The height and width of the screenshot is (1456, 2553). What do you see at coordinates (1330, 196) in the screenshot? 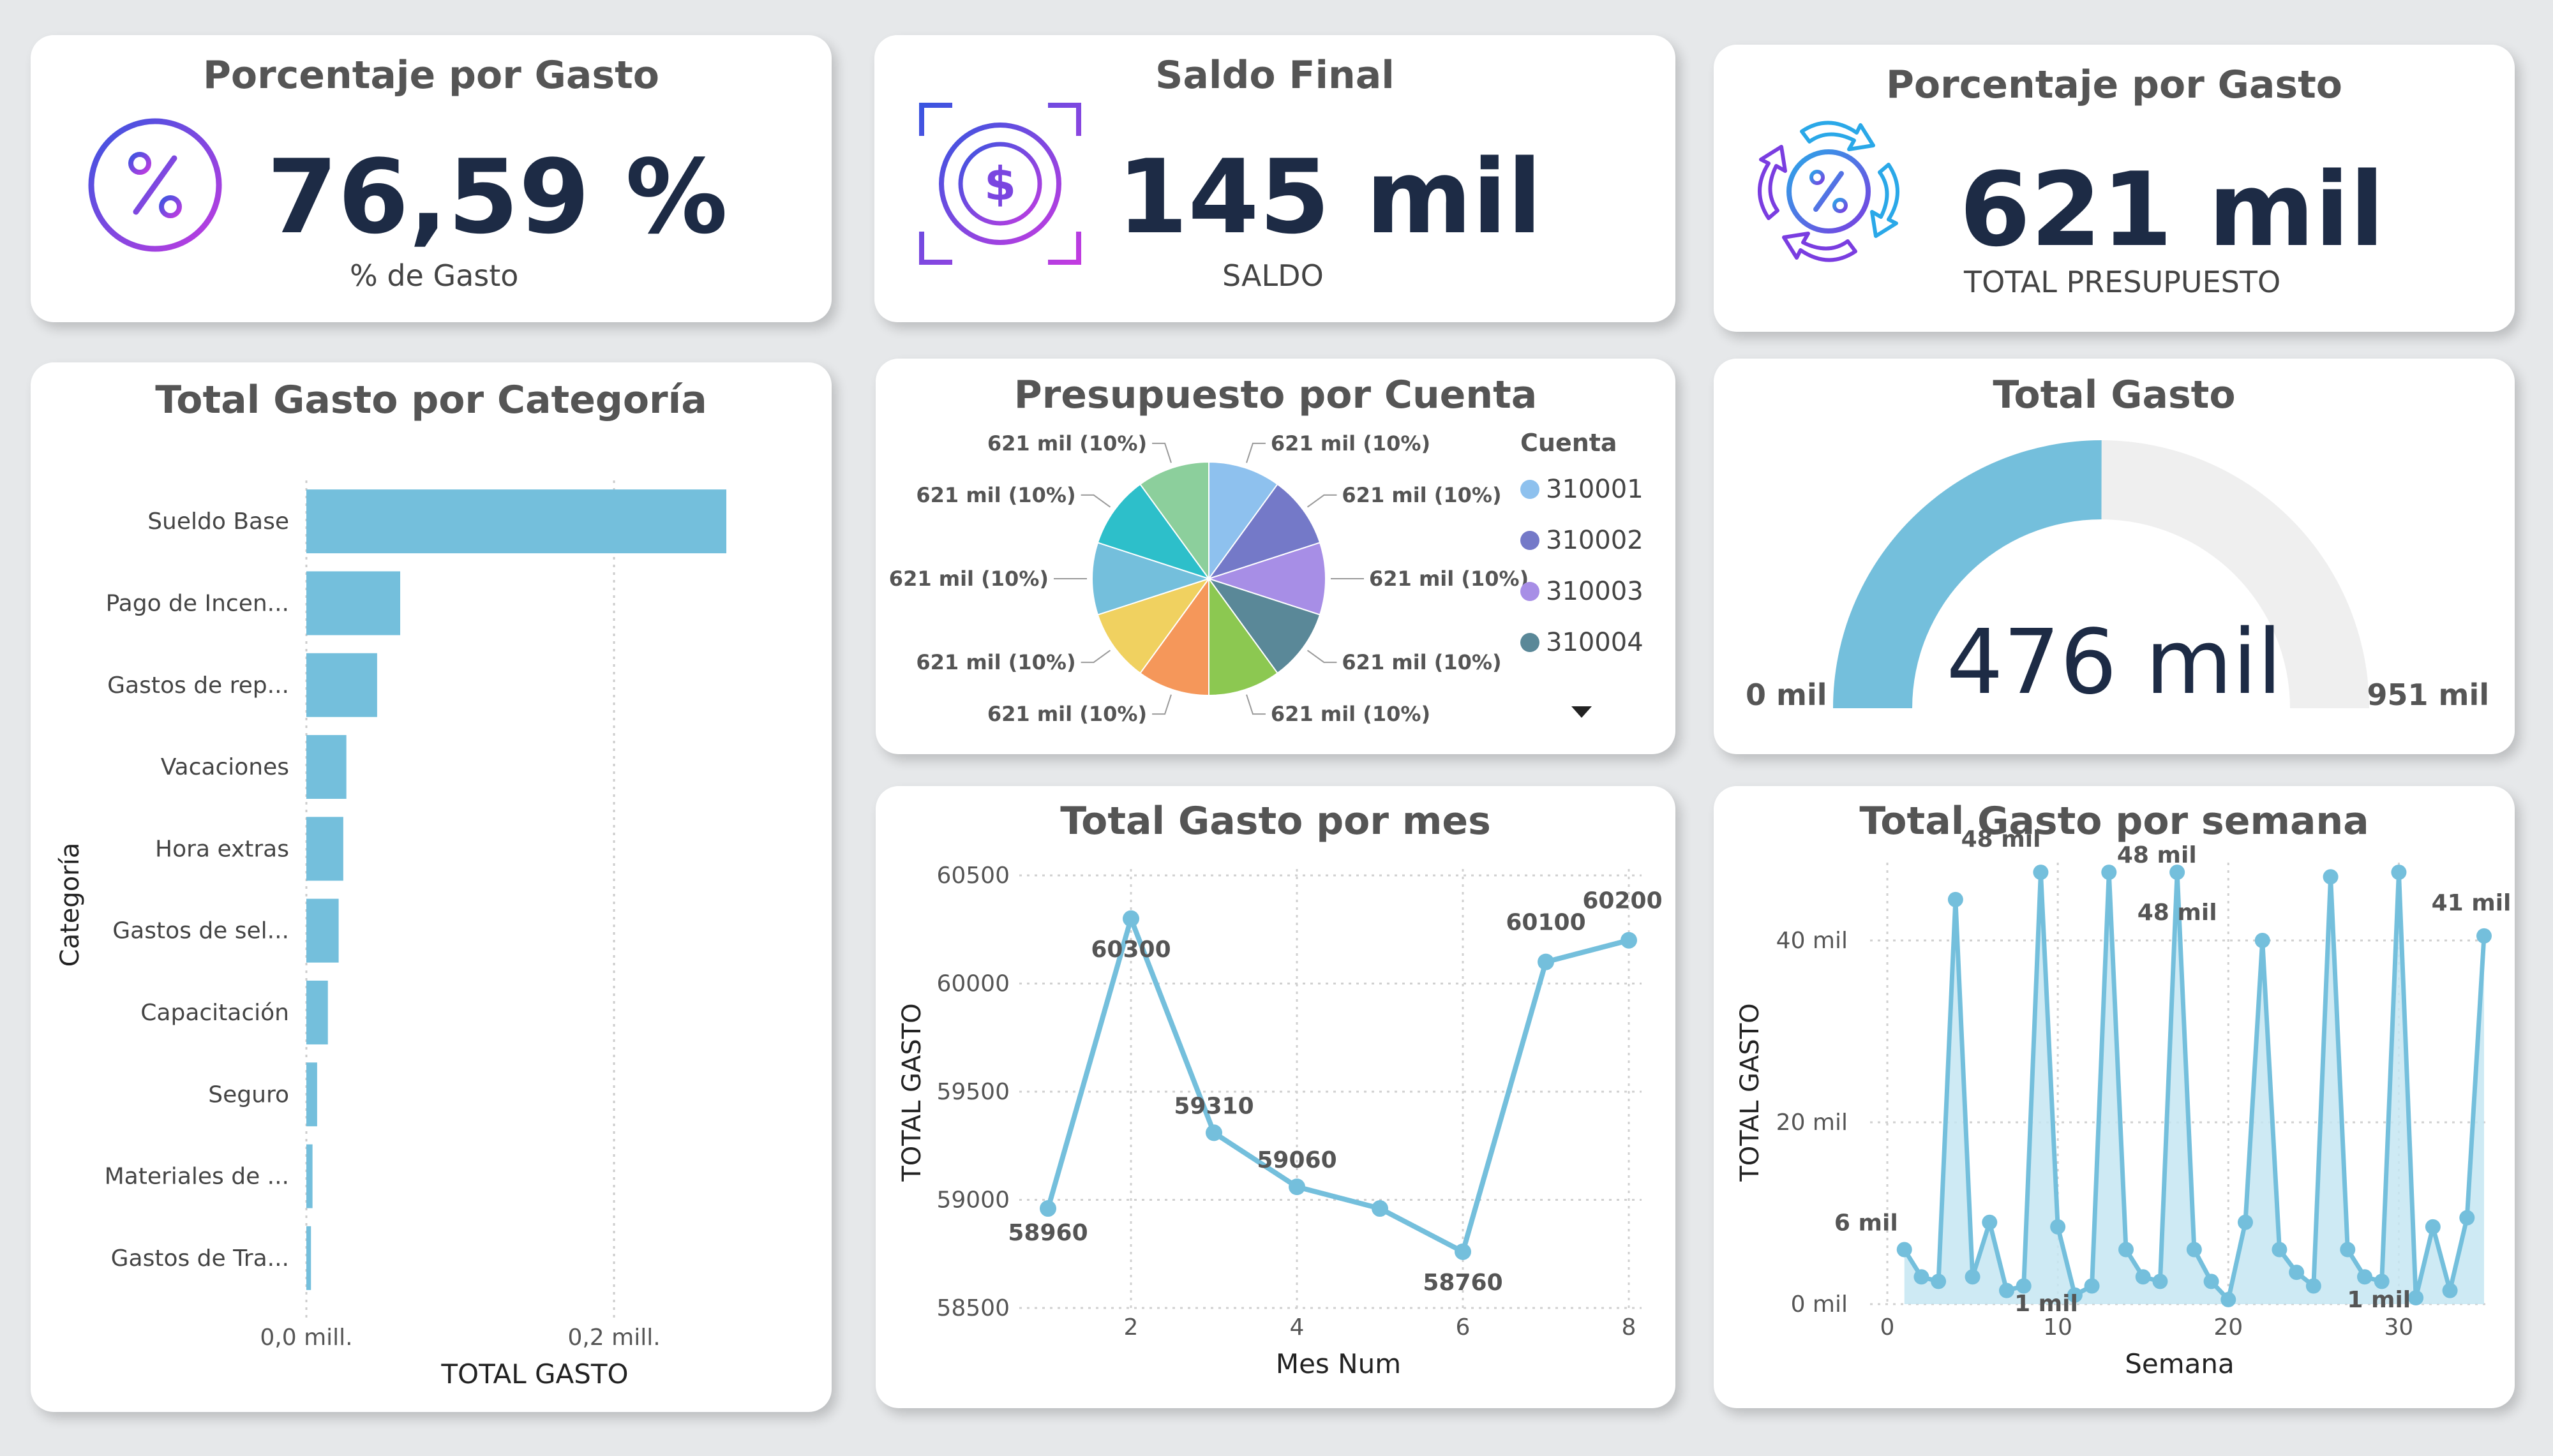
I see `kpi-value: 145 mil` at bounding box center [1330, 196].